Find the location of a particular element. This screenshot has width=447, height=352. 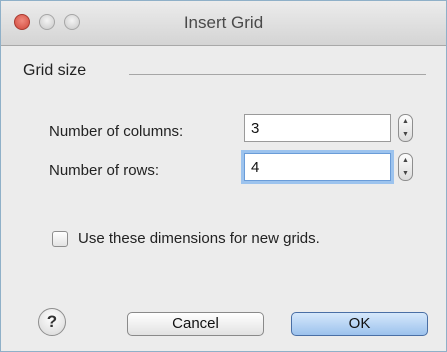

use-dimensions-checkbox is located at coordinates (60, 239).